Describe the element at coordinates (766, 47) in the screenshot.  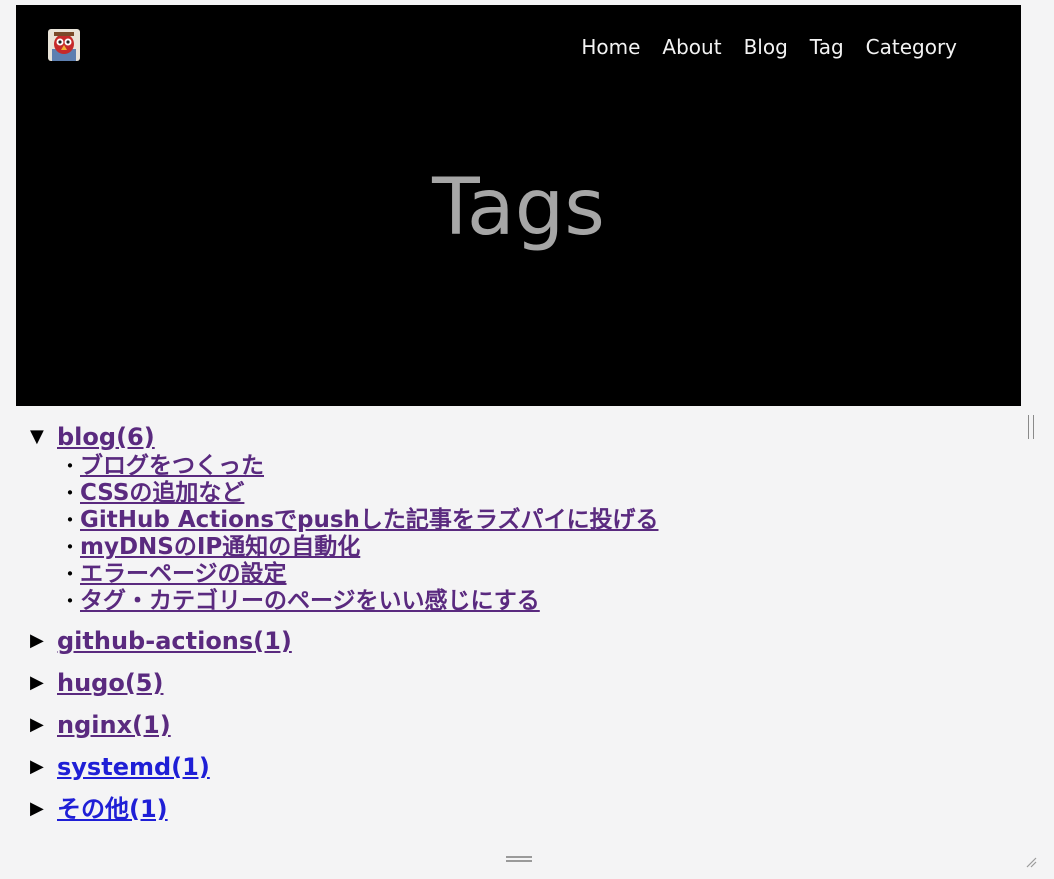
I see `nav-blog-link: Blog` at that location.